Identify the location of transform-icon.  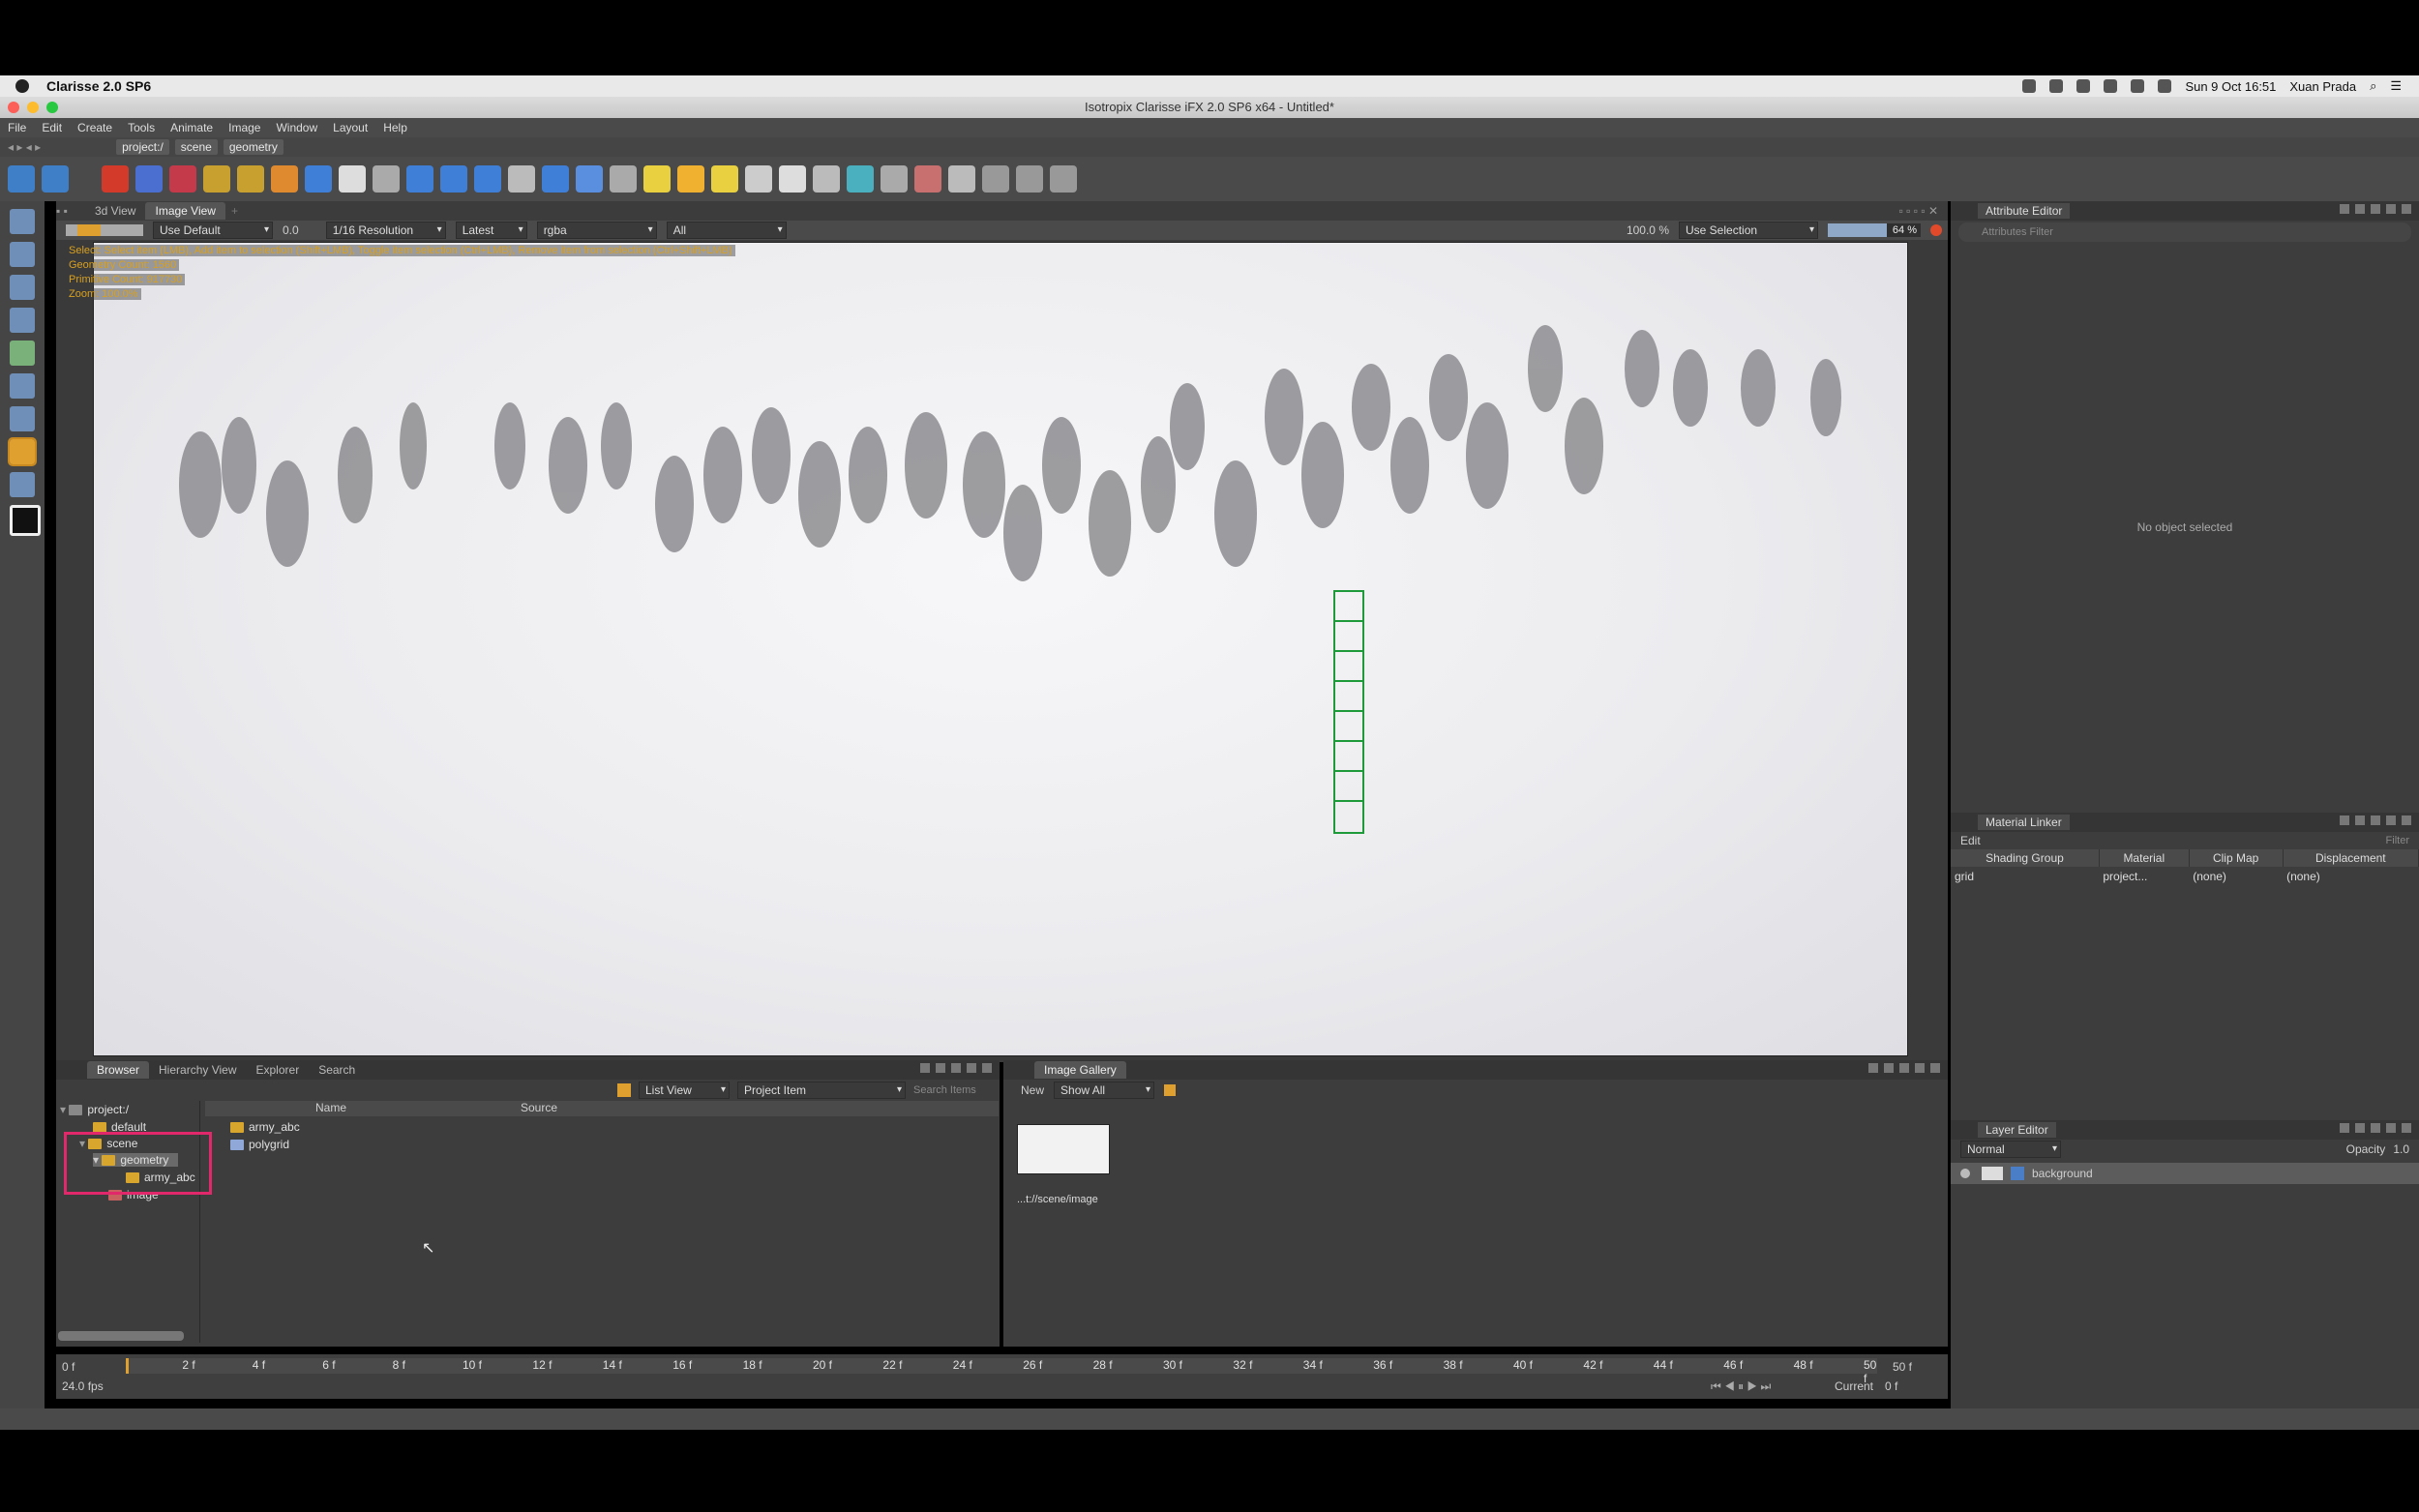
(22, 418).